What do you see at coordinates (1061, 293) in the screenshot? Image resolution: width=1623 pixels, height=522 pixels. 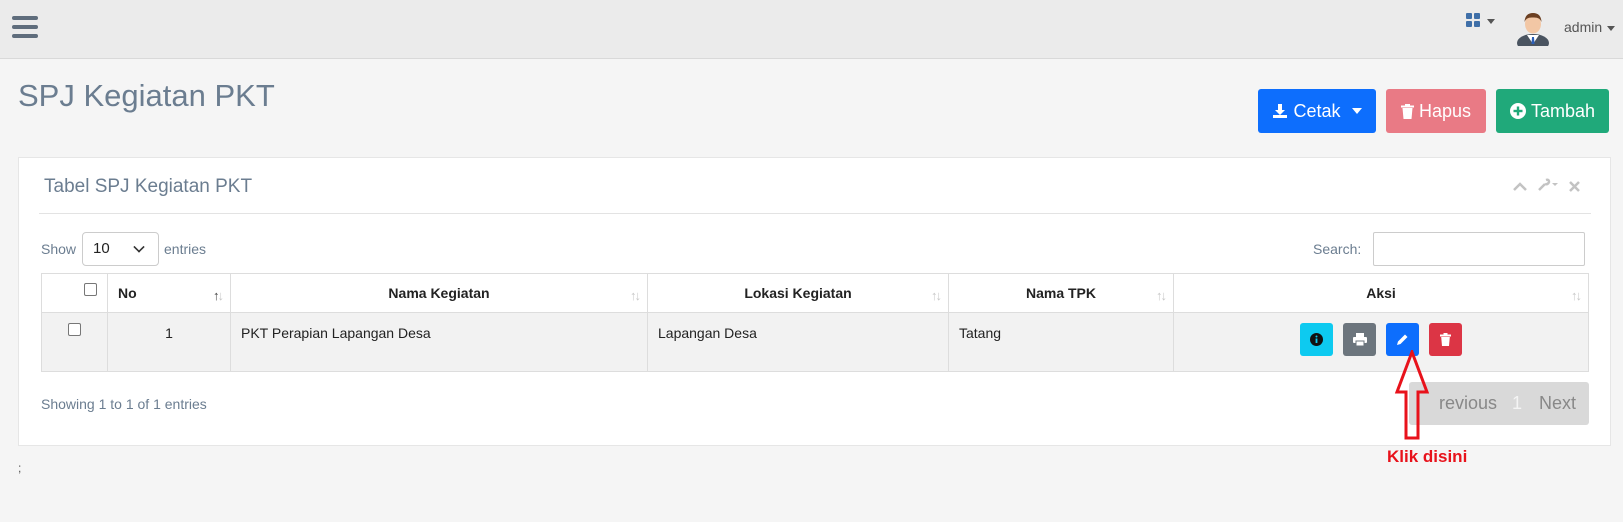 I see `column-header-nama-tpk: Nama TPK ↑↓` at bounding box center [1061, 293].